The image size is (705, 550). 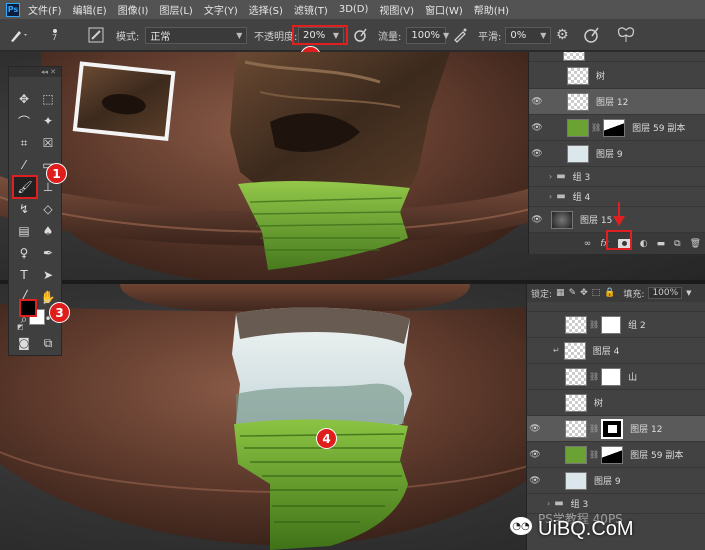 I want to click on layer-name: 图层 15, so click(x=596, y=221).